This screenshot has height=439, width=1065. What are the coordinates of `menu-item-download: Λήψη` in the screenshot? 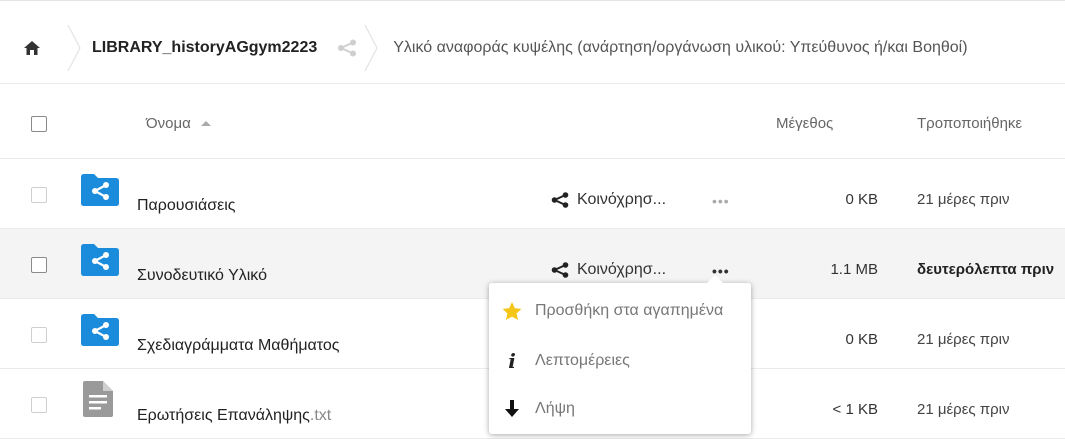 It's located at (620, 409).